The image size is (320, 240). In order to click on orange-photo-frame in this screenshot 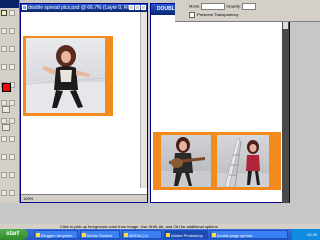, I will do `click(68, 76)`.